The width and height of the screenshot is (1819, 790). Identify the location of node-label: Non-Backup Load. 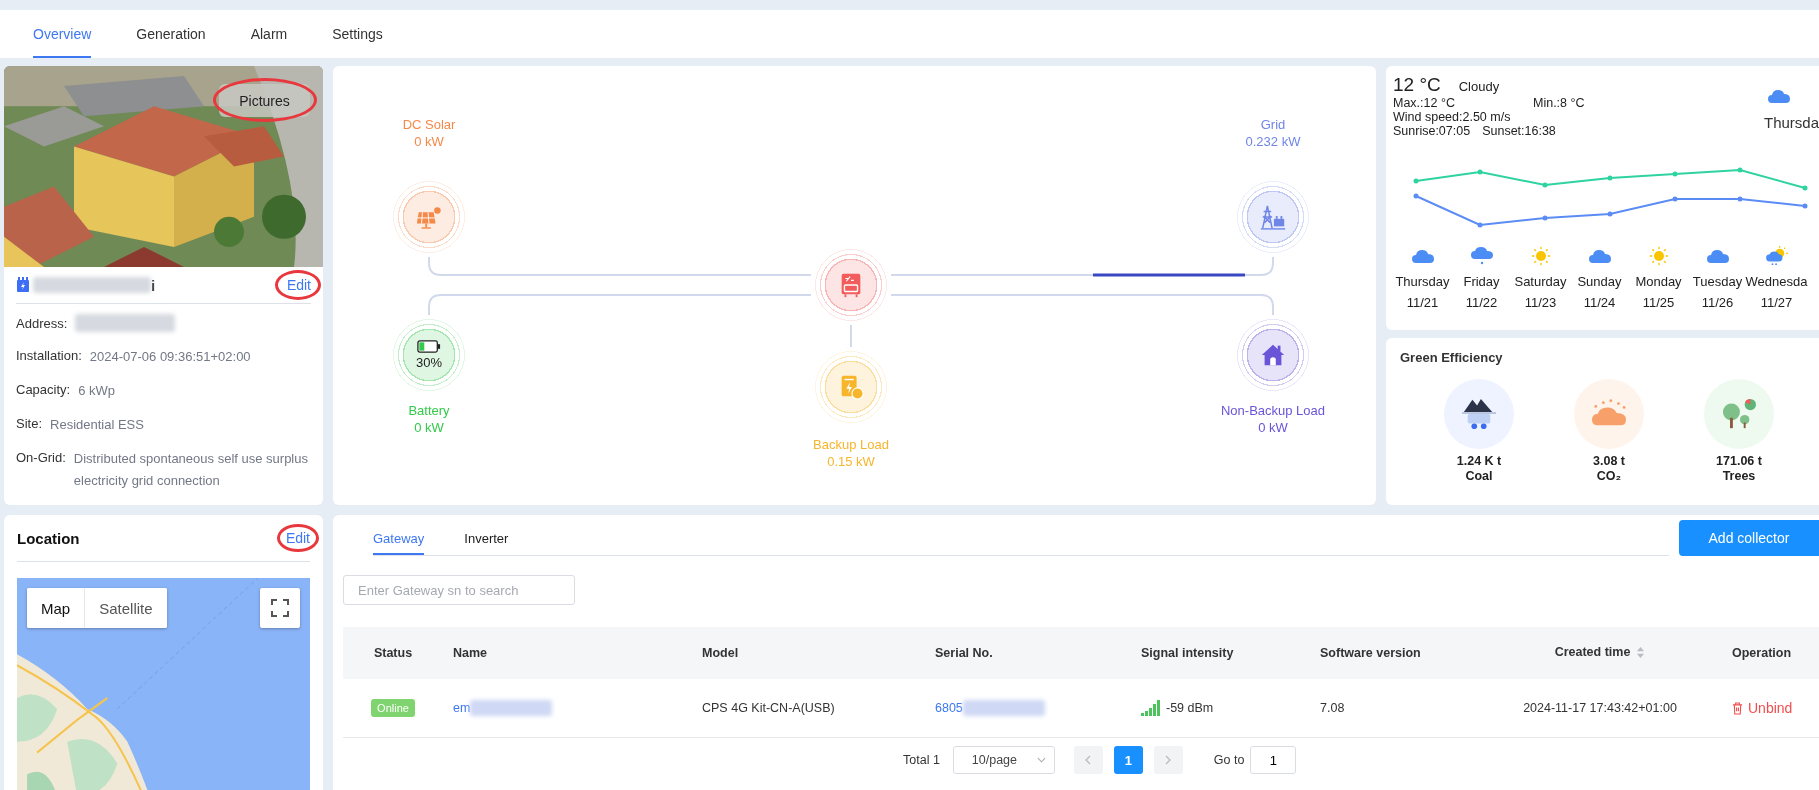
(1273, 410).